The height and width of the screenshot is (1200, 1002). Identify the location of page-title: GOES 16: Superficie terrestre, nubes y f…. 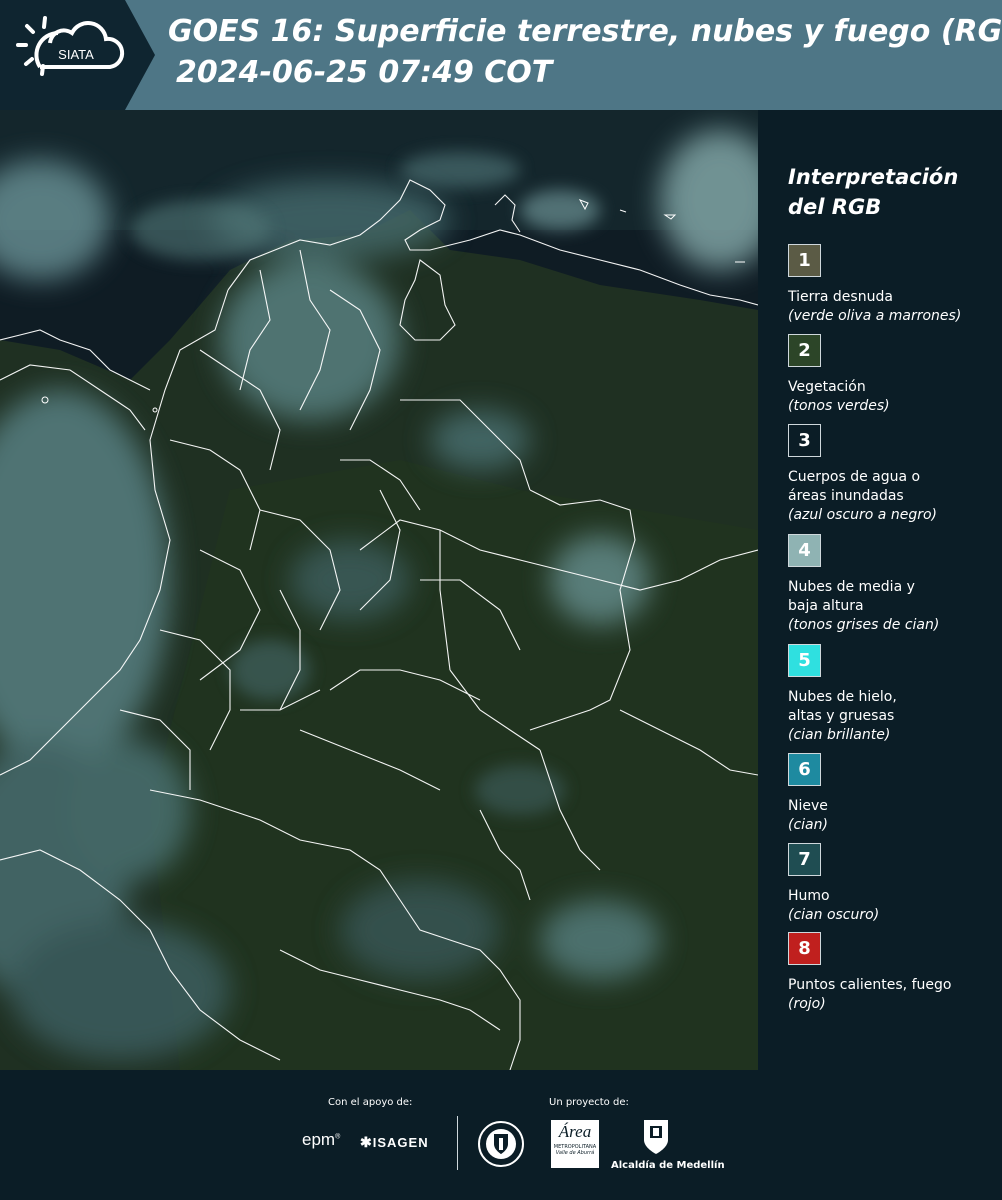
(585, 31).